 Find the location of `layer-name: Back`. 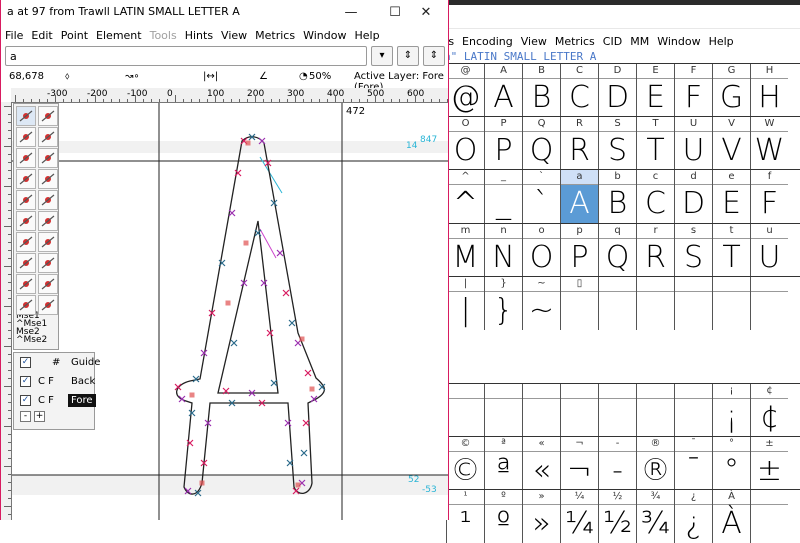

layer-name: Back is located at coordinates (83, 381).